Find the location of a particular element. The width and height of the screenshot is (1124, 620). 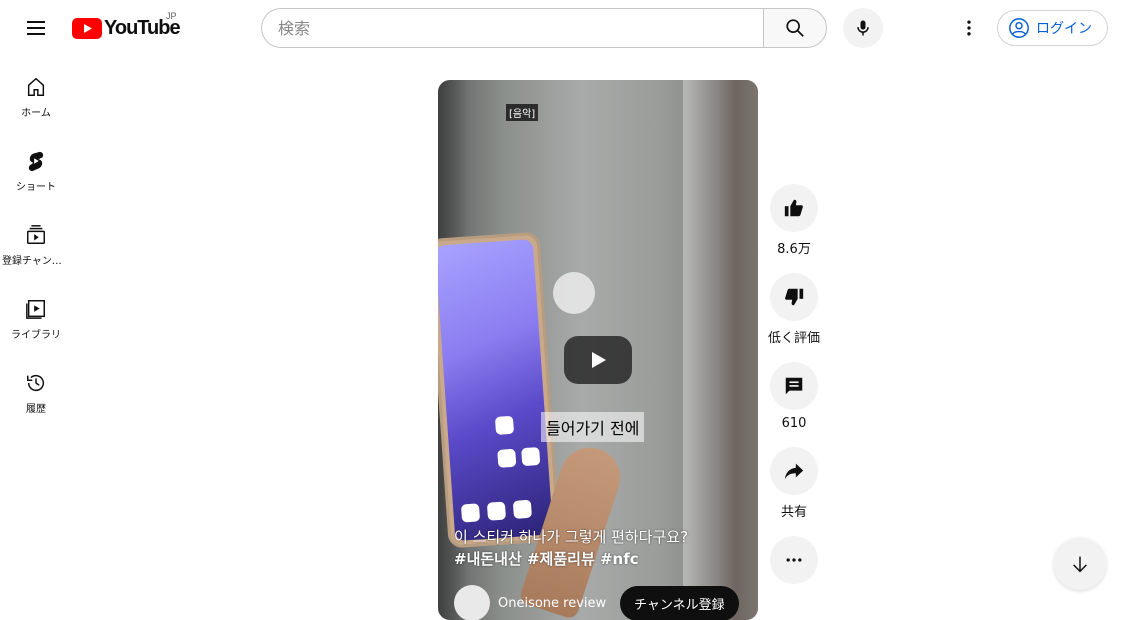

guide-item-label: ライブラリ is located at coordinates (36, 333).